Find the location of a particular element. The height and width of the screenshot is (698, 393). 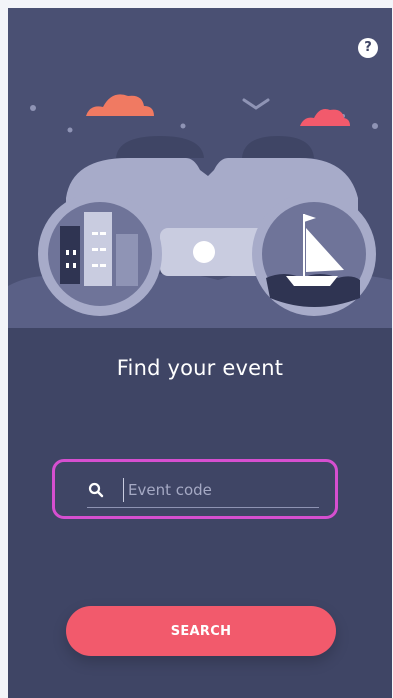

event-code-input is located at coordinates (220, 490).